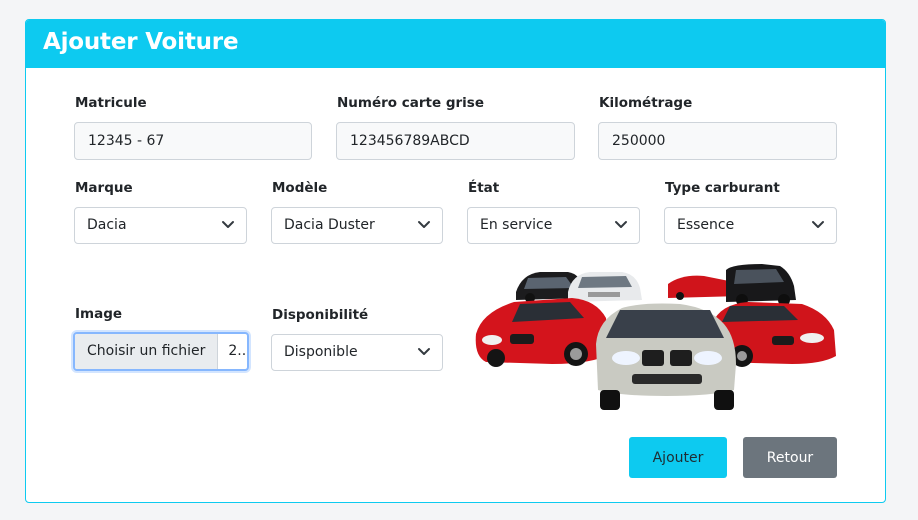  Describe the element at coordinates (542, 332) in the screenshot. I see `car-red-left` at that location.